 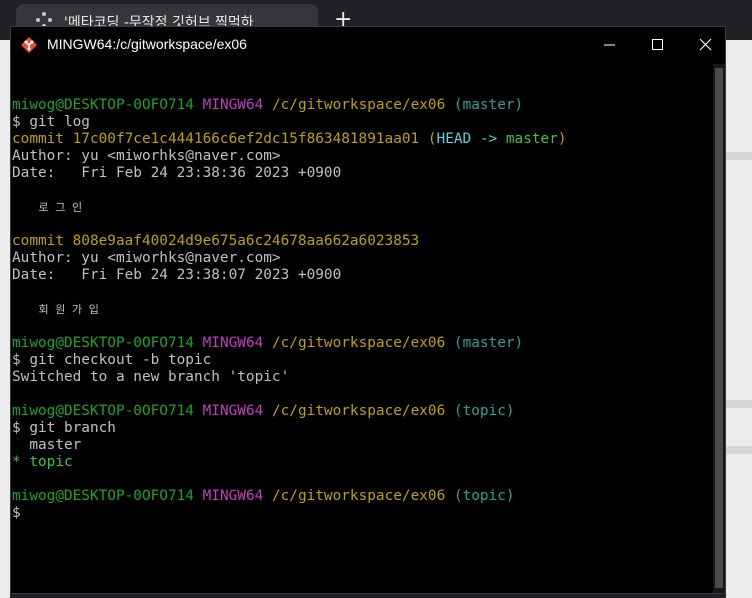 What do you see at coordinates (47, 207) in the screenshot?
I see `commit-message: 로 그 인` at bounding box center [47, 207].